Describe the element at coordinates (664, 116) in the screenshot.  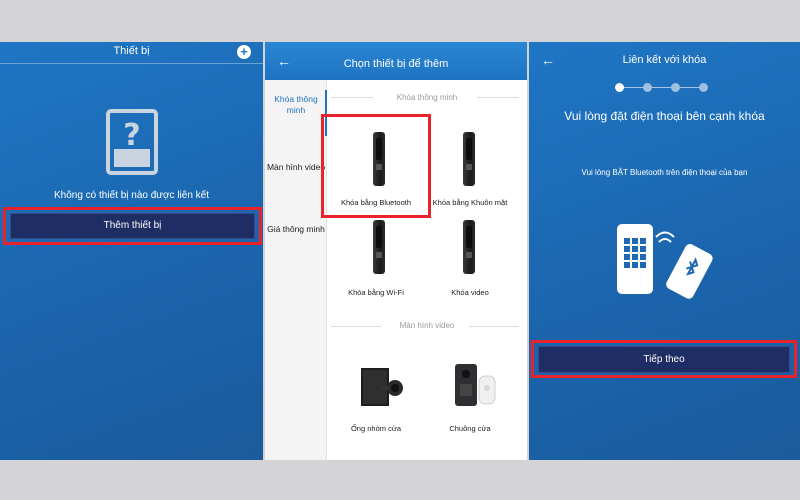
I see `instruction-message: Vui lòng đặt điện thoại bên cạnh khóa` at that location.